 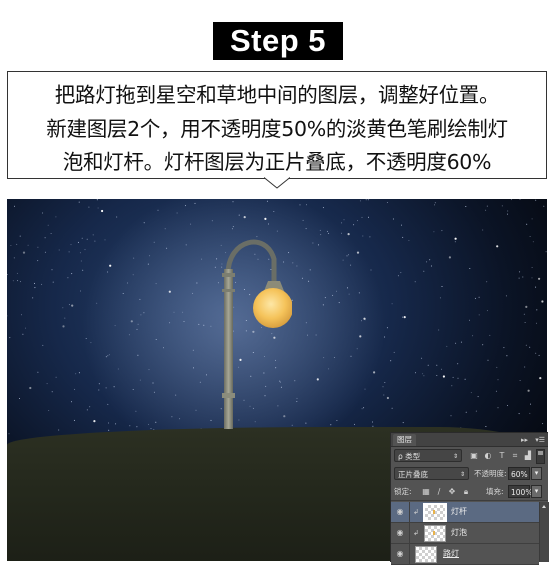 I want to click on lock-row: 锁定: ▦ ∕ ✥ 🔒︎ 填充: 100% ▾, so click(x=469, y=492).